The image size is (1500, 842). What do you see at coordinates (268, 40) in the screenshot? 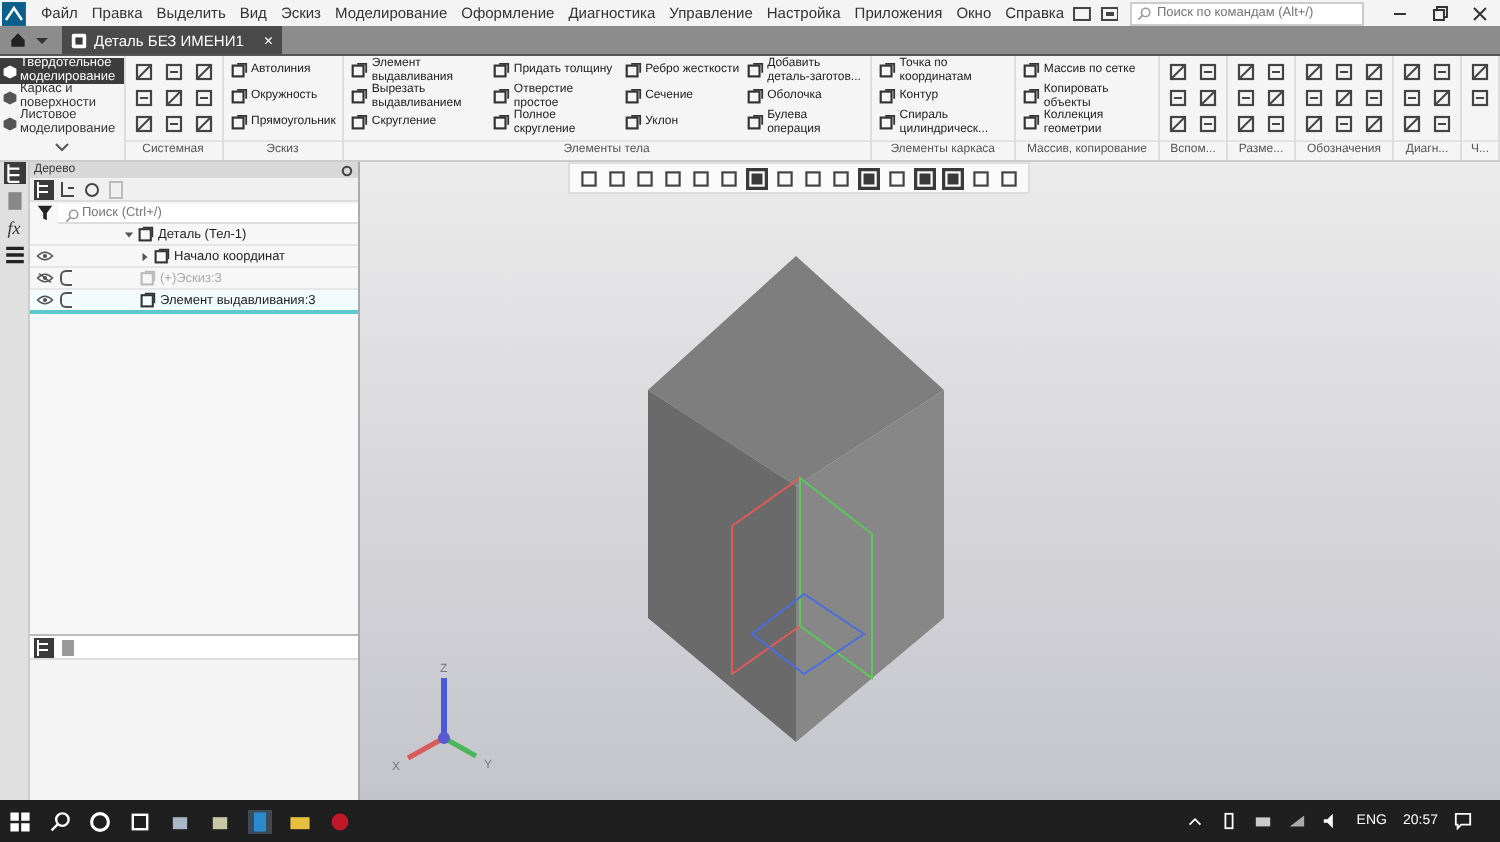
I see `tab-close-button: ×` at bounding box center [268, 40].